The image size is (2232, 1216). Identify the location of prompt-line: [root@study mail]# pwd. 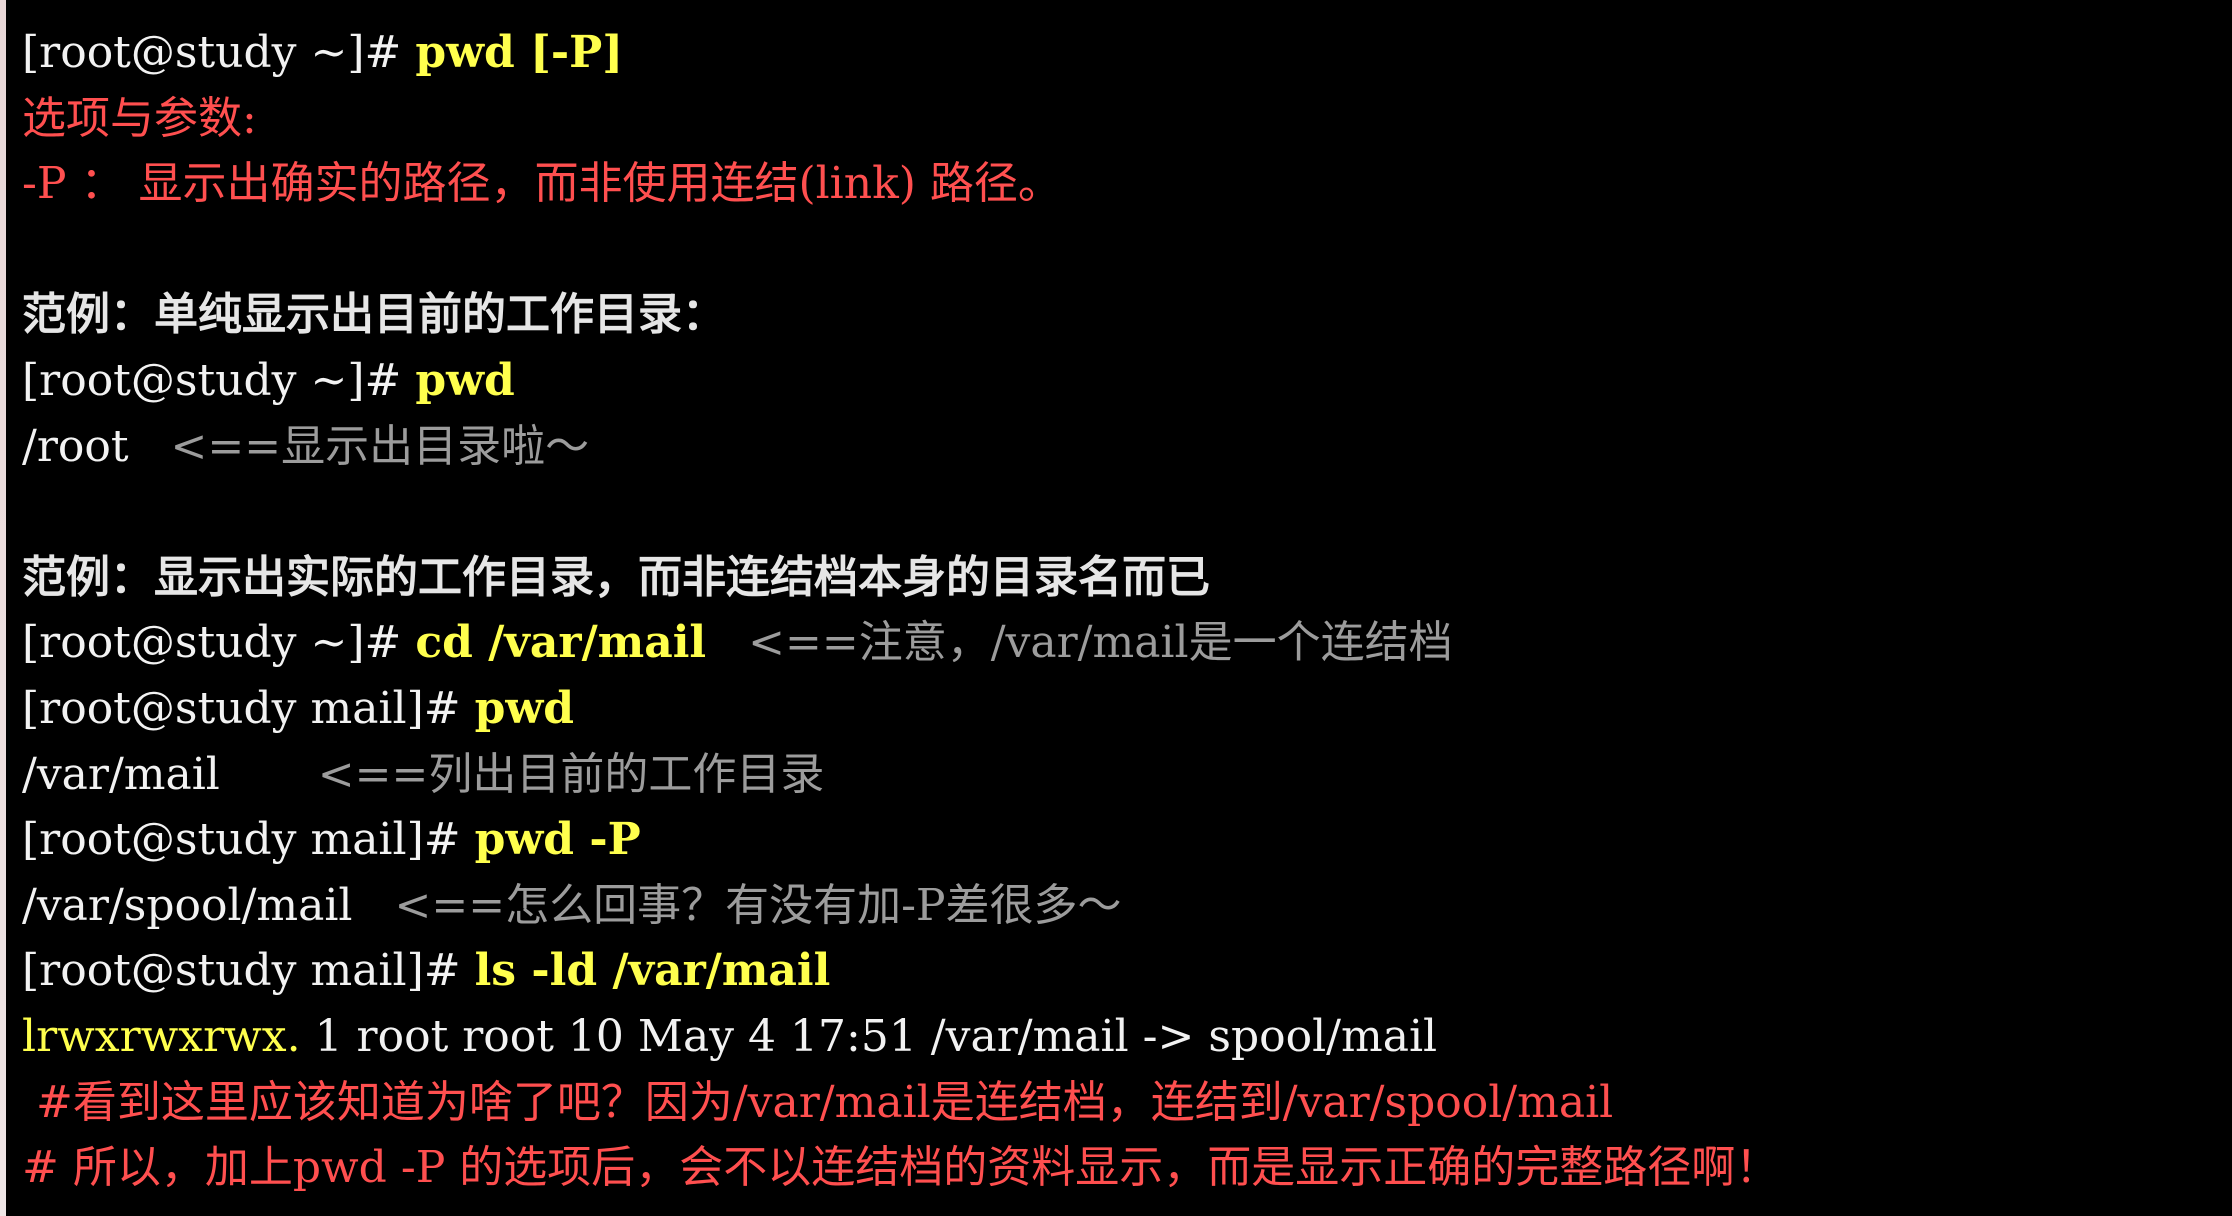
(1127, 709).